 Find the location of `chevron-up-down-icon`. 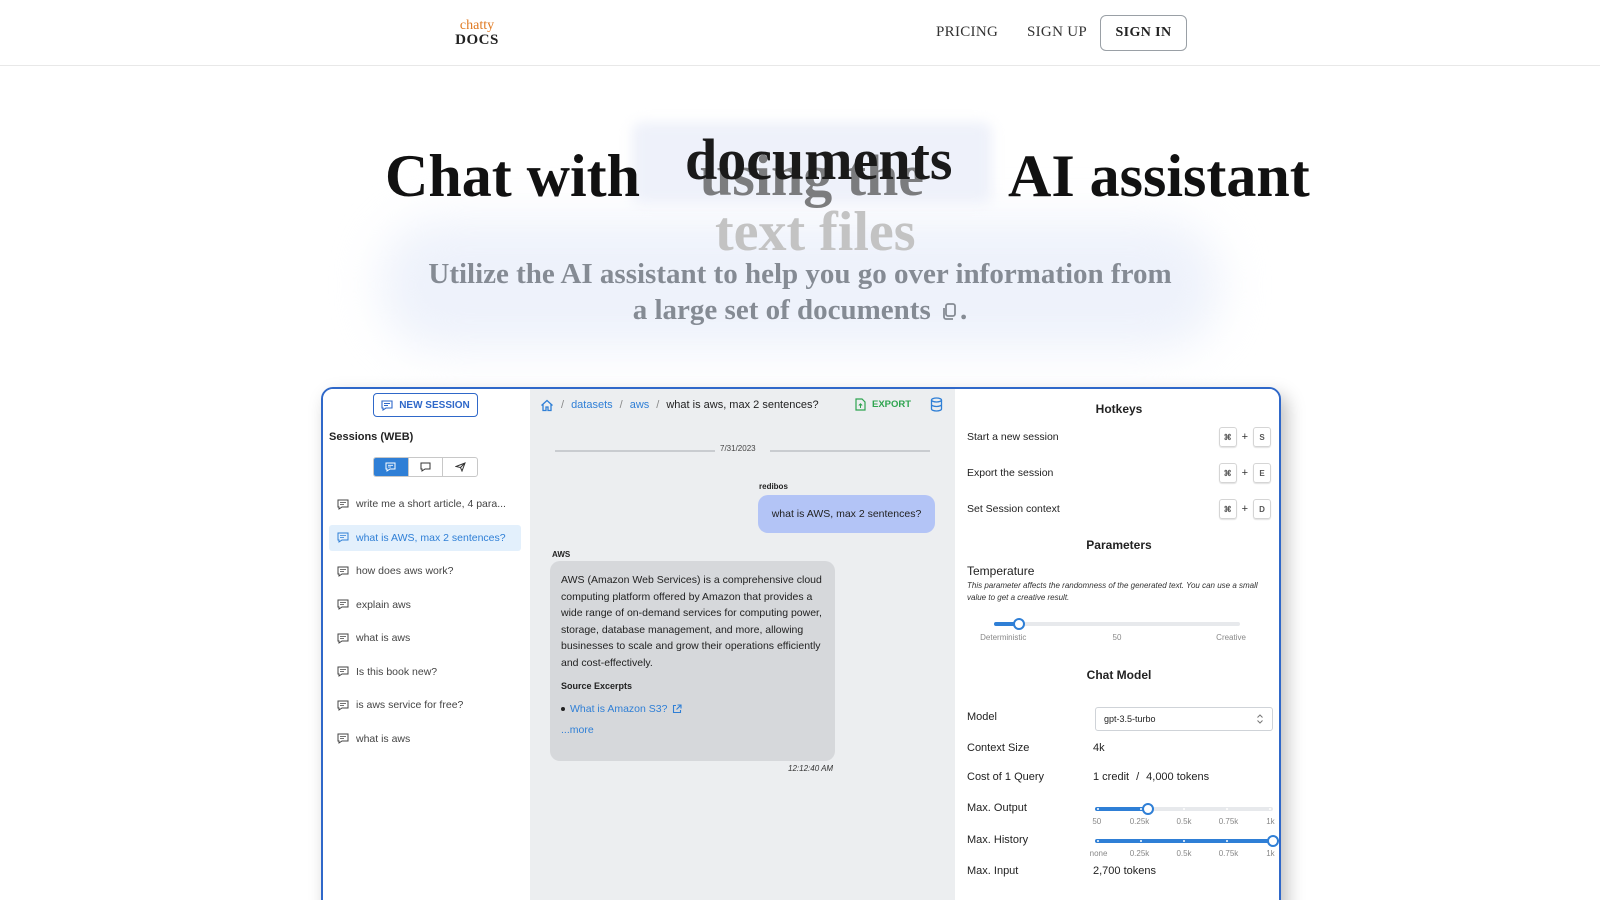

chevron-up-down-icon is located at coordinates (1260, 719).